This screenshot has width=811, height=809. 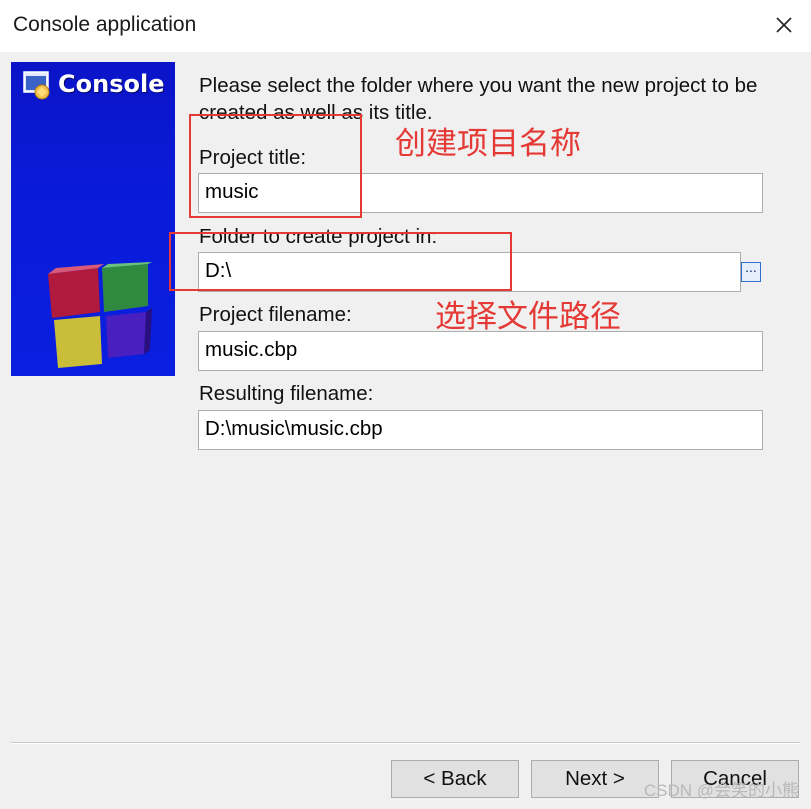 What do you see at coordinates (275, 166) in the screenshot?
I see `annotation-box-project-title` at bounding box center [275, 166].